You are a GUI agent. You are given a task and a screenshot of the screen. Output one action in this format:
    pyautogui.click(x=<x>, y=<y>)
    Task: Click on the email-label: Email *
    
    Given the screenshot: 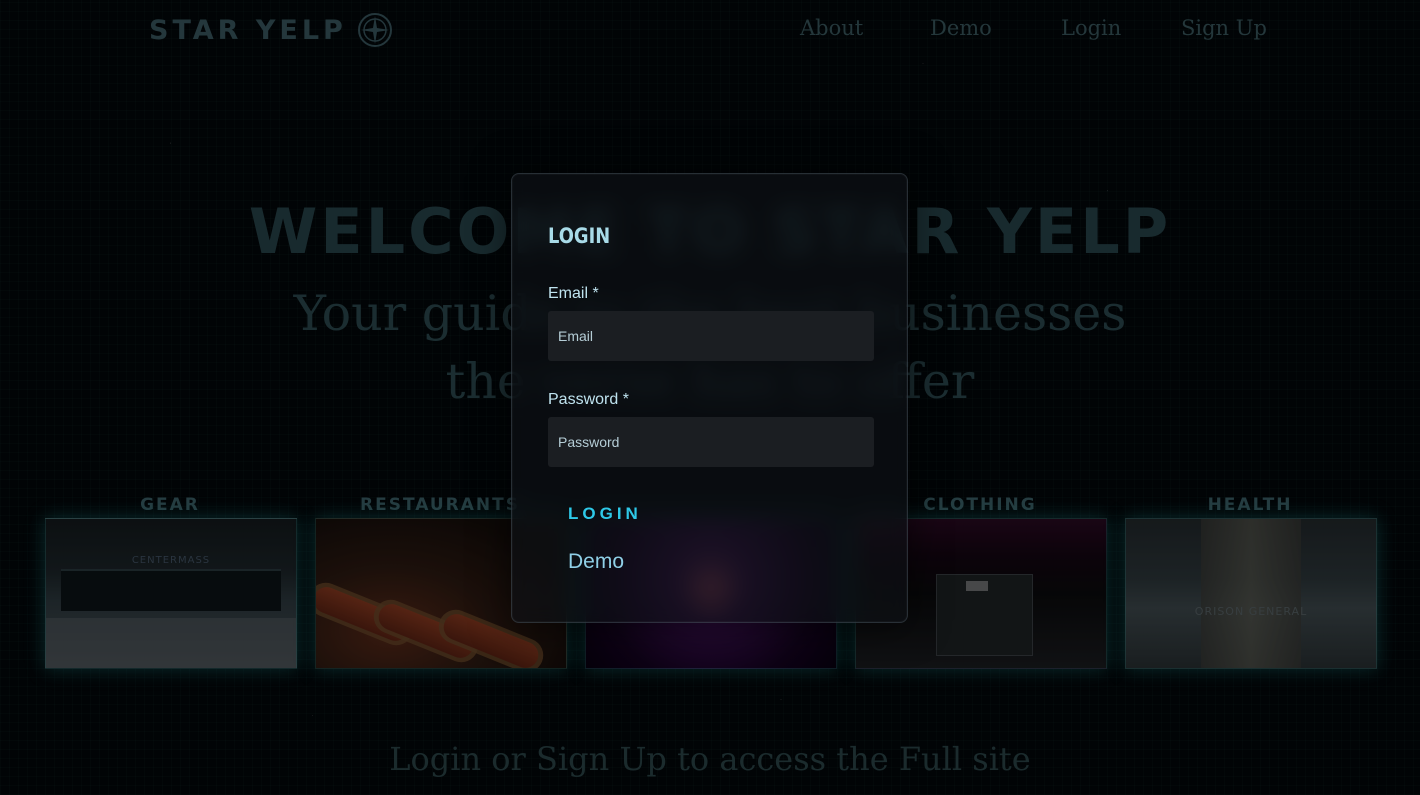 What is the action you would take?
    pyautogui.click(x=573, y=293)
    